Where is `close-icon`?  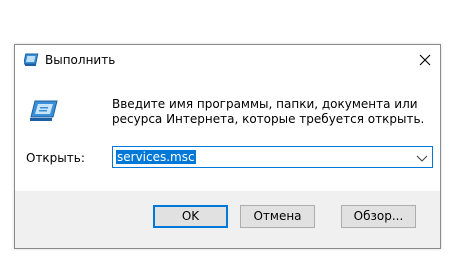
close-icon is located at coordinates (425, 60).